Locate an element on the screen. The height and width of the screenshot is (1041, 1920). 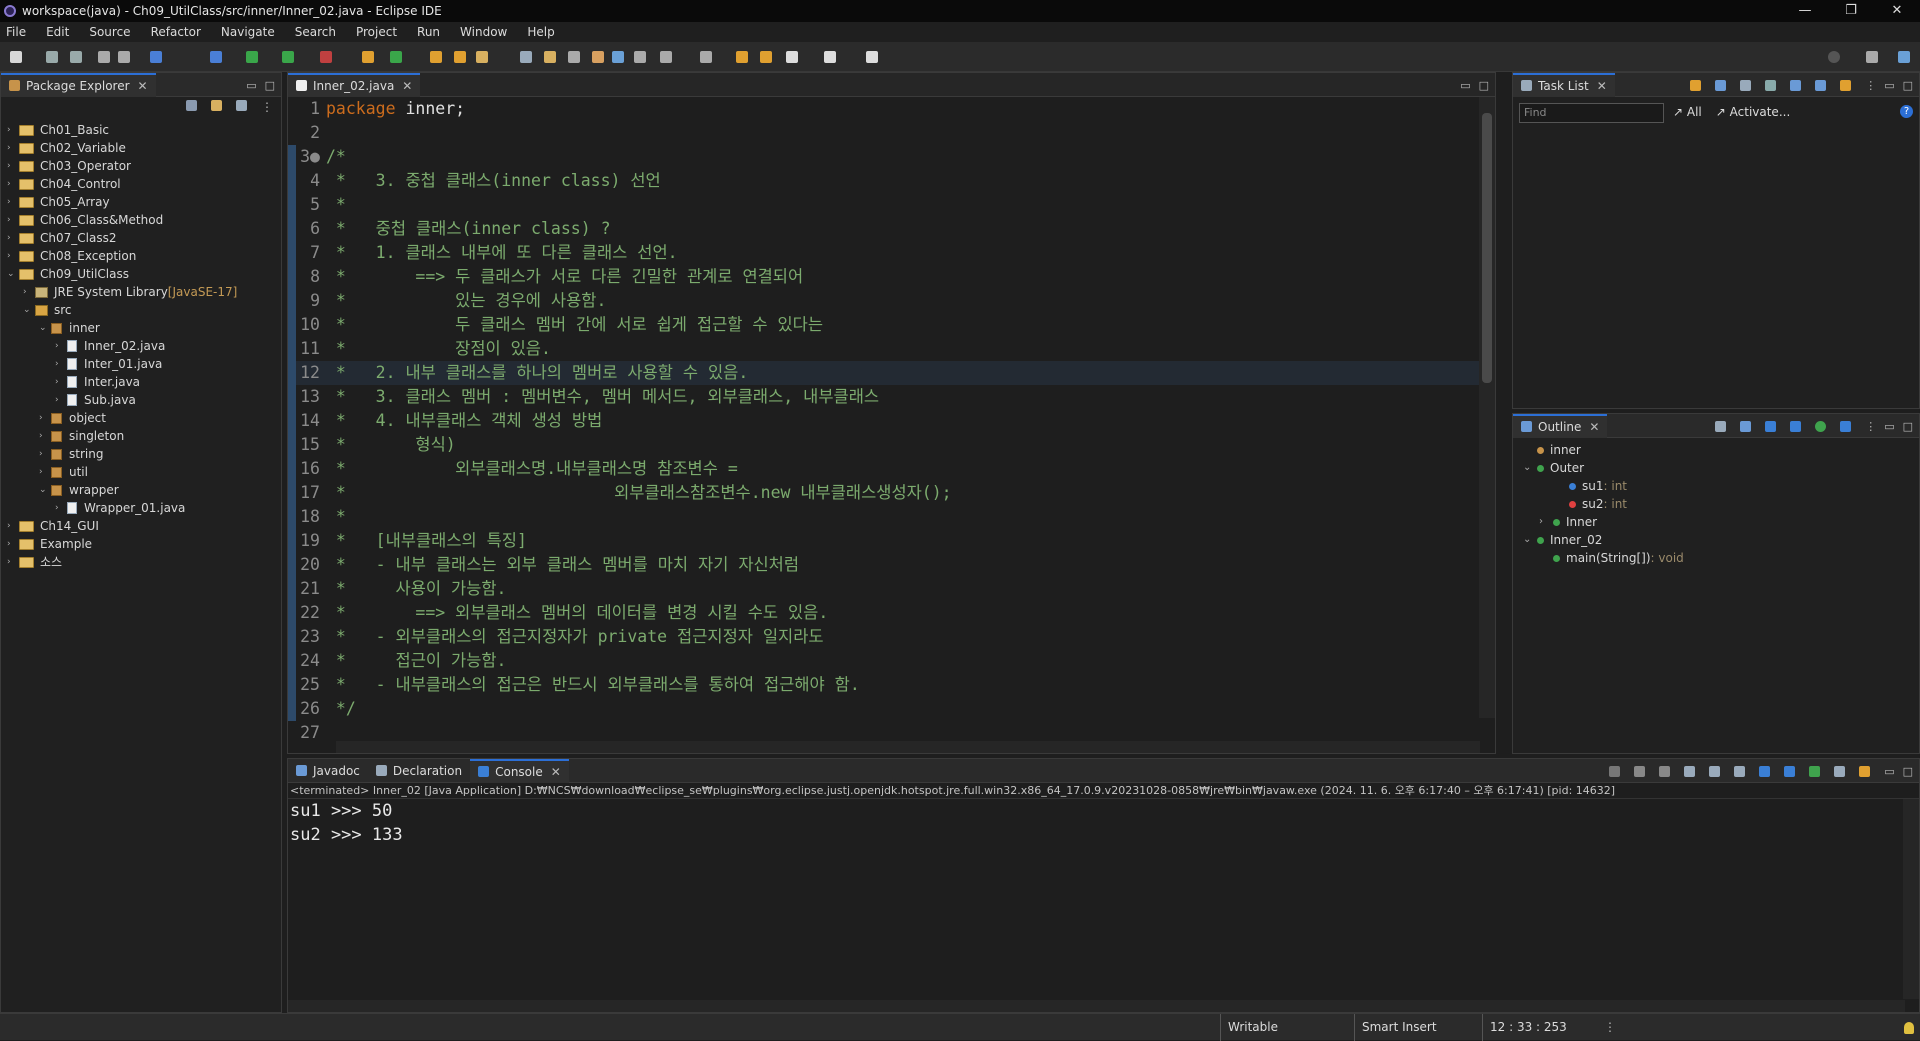
console-horizontal-scrollbar is located at coordinates (1096, 1006).